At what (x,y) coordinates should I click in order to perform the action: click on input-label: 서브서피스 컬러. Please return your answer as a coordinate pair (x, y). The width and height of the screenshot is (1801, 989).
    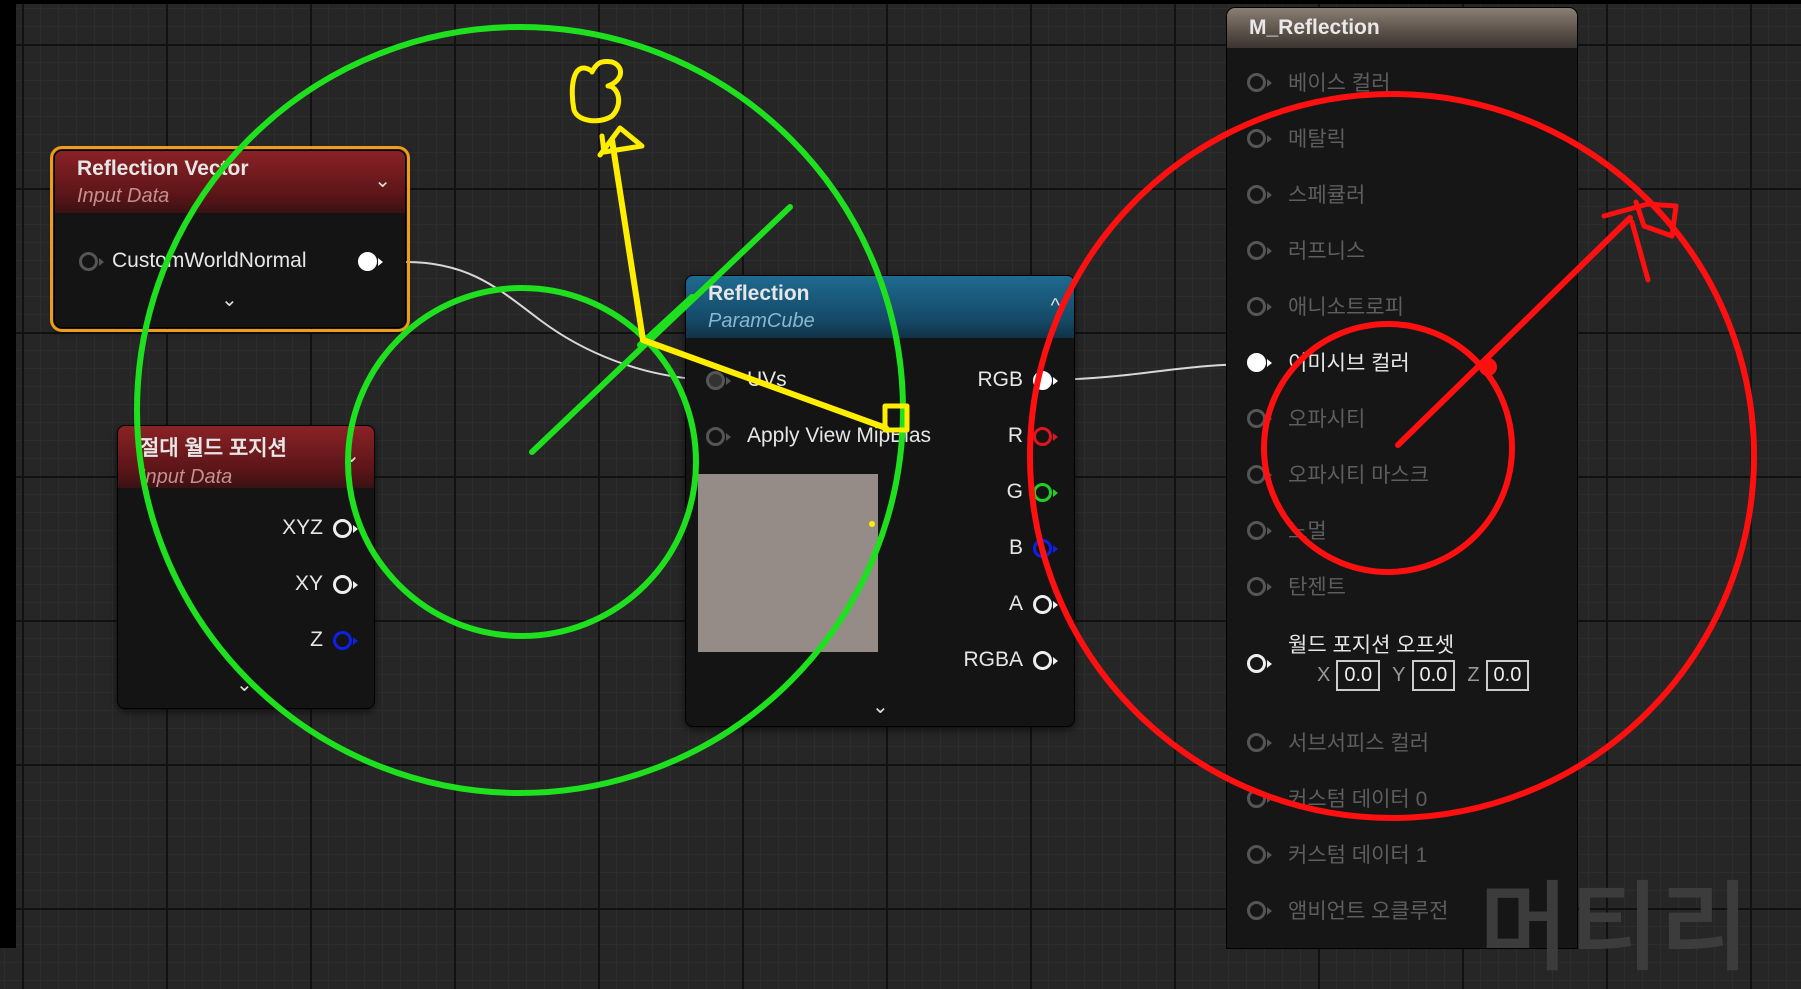
    Looking at the image, I should click on (1359, 743).